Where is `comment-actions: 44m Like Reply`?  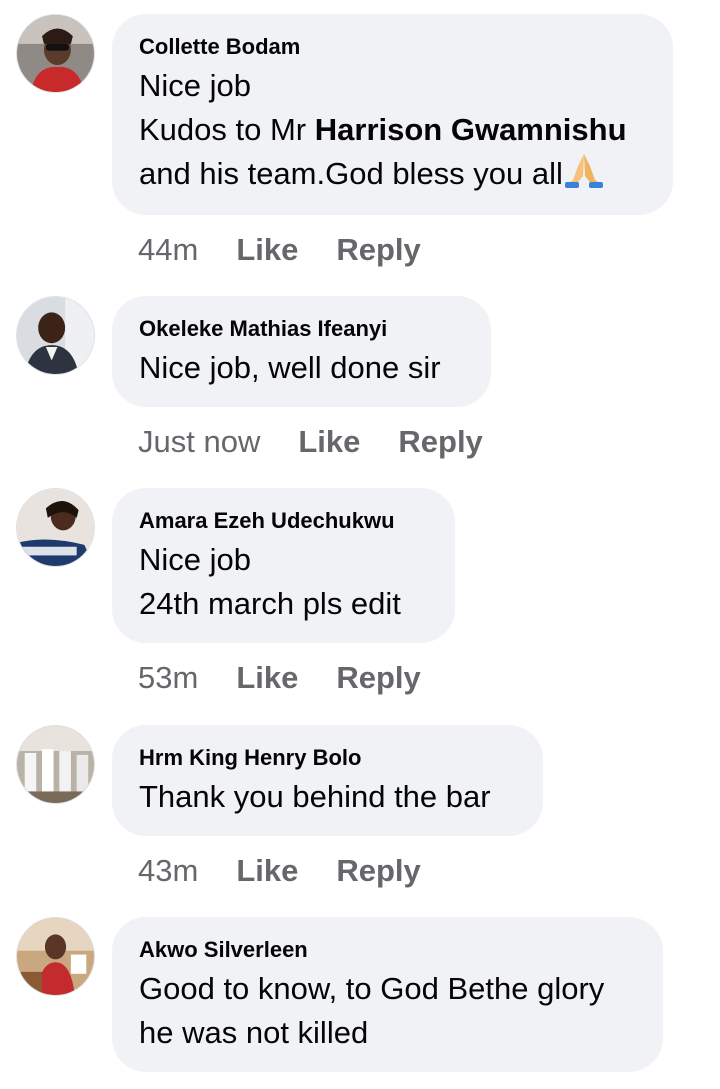 comment-actions: 44m Like Reply is located at coordinates (279, 250).